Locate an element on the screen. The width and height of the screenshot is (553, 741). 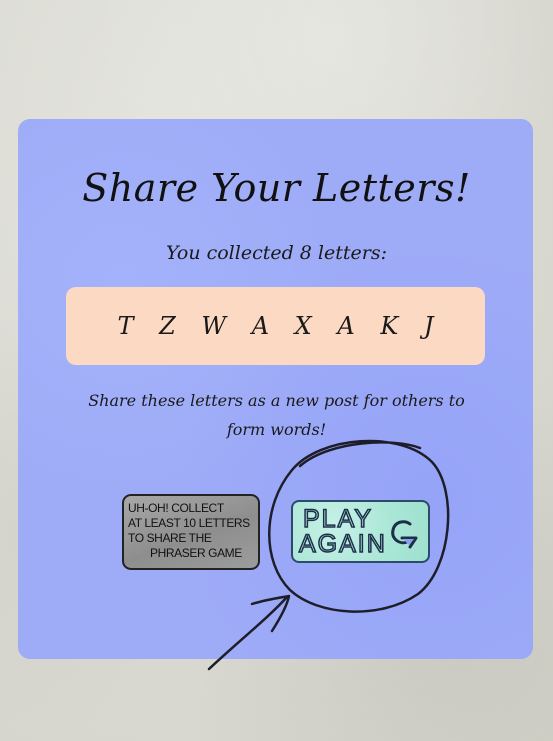
warning-line: TO SHARE THE is located at coordinates (170, 538).